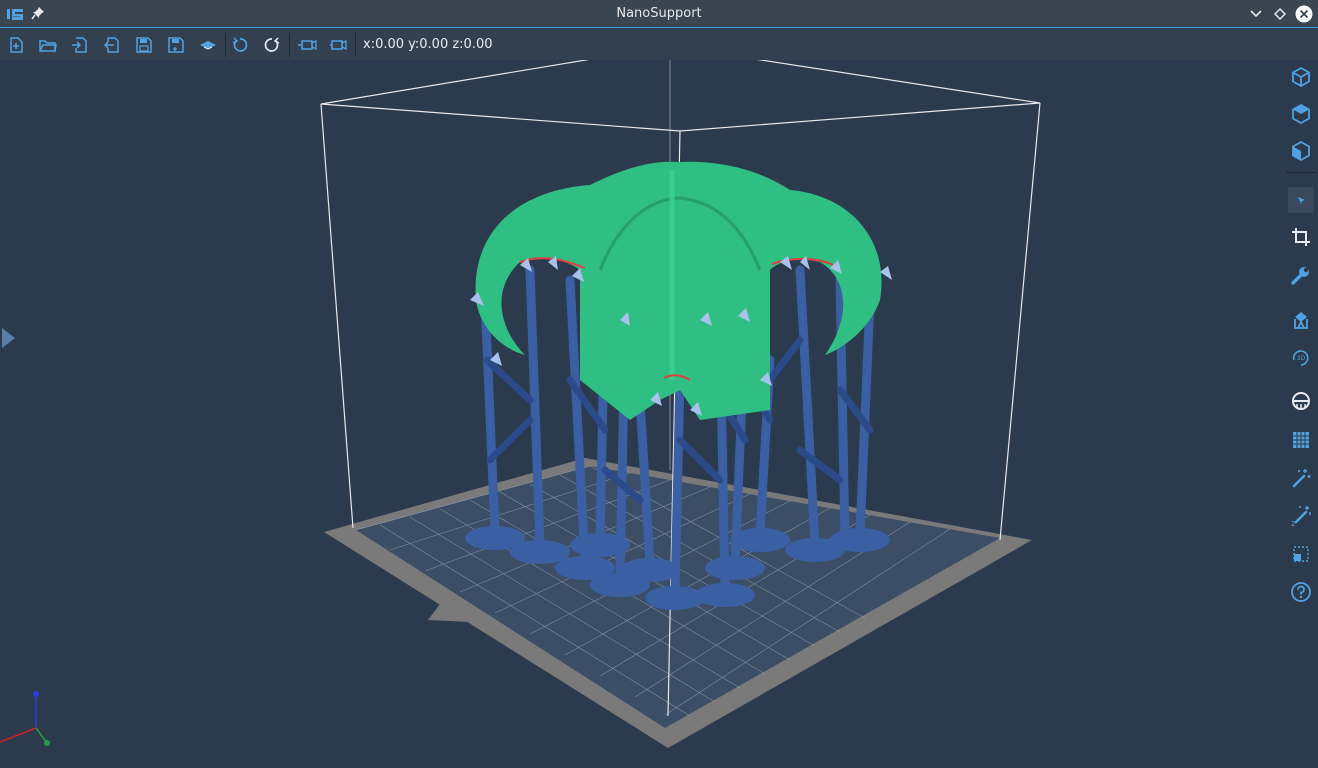 The width and height of the screenshot is (1318, 768). Describe the element at coordinates (1293, 523) in the screenshot. I see `svg-text: 2` at that location.